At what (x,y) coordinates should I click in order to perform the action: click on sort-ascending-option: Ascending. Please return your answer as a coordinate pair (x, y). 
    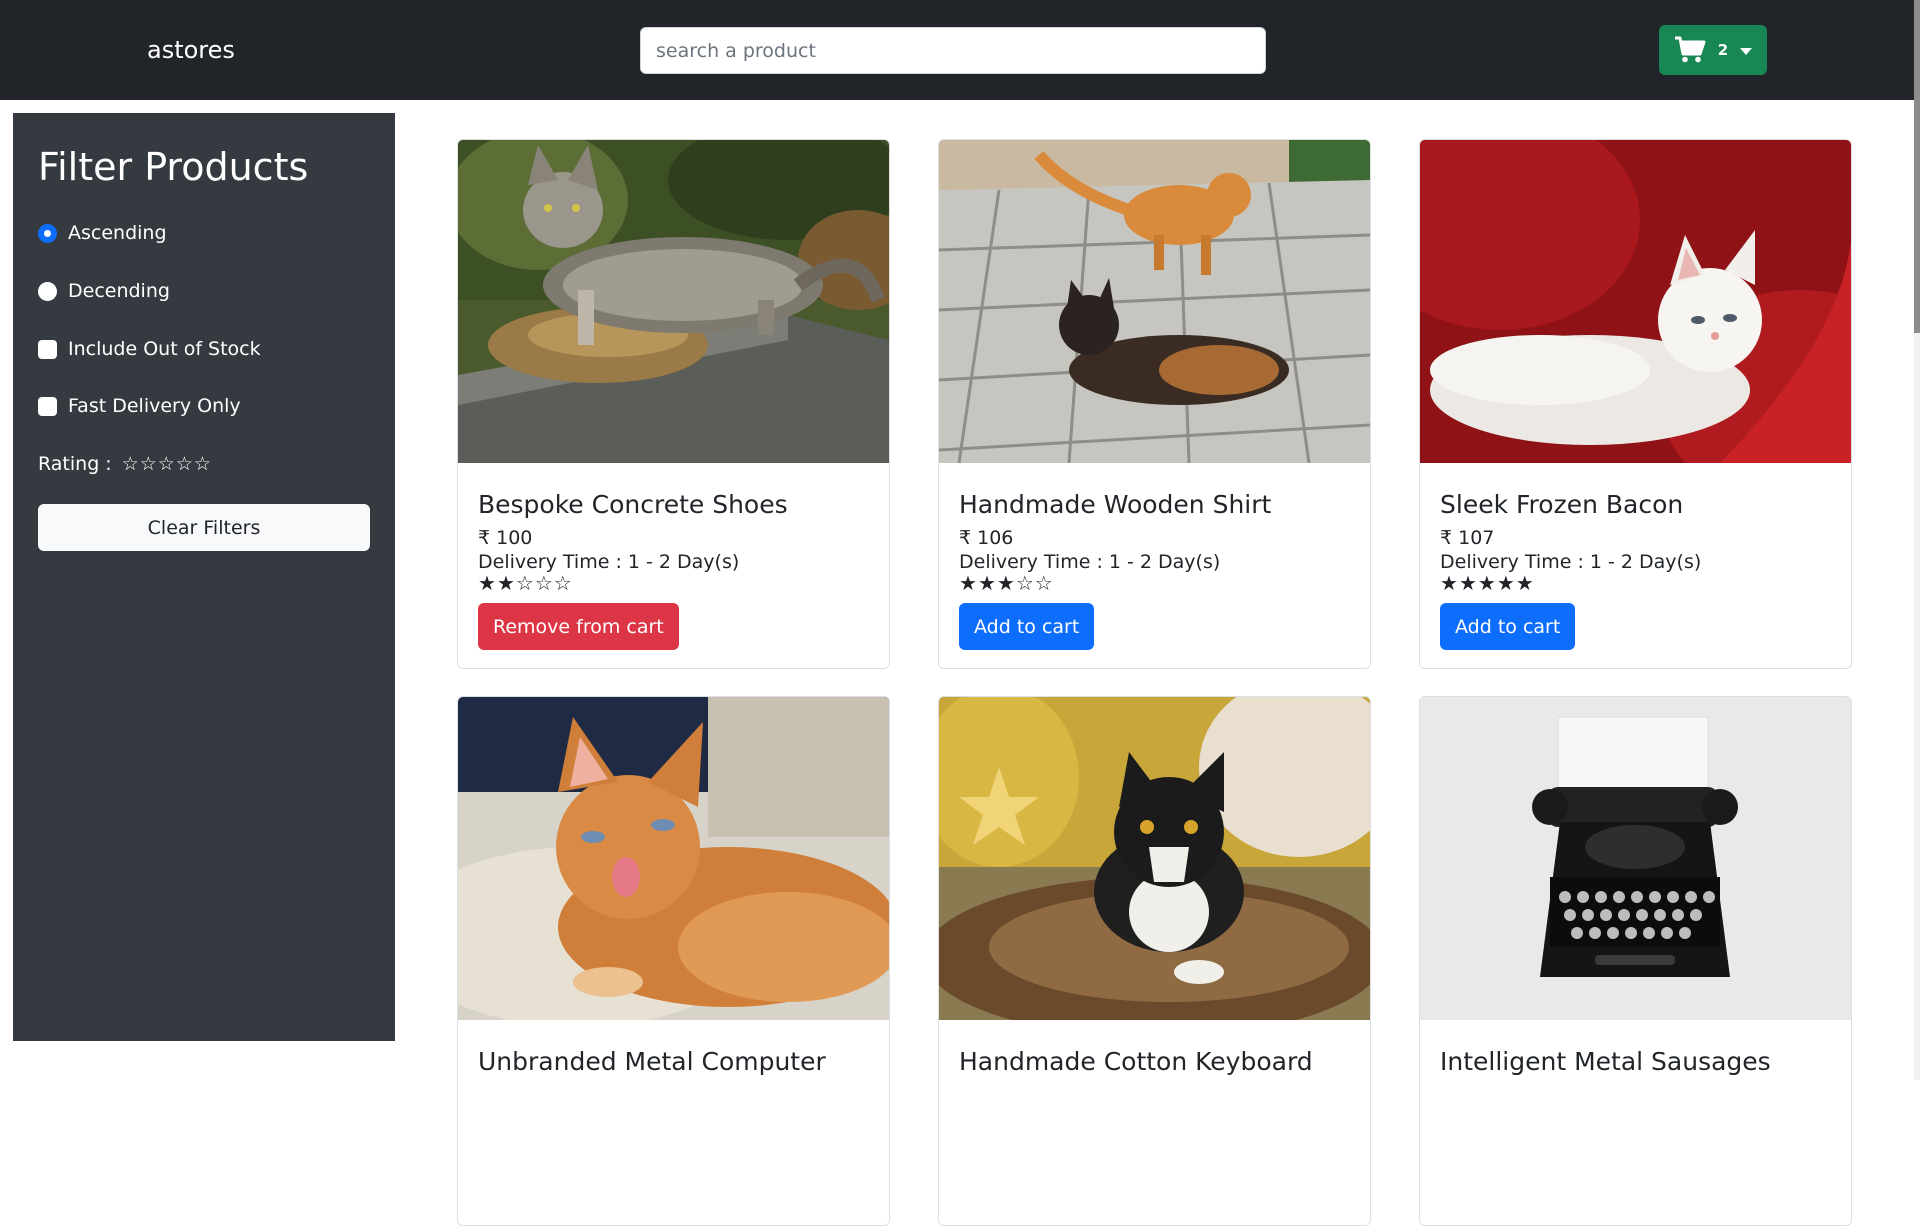
    Looking at the image, I should click on (102, 233).